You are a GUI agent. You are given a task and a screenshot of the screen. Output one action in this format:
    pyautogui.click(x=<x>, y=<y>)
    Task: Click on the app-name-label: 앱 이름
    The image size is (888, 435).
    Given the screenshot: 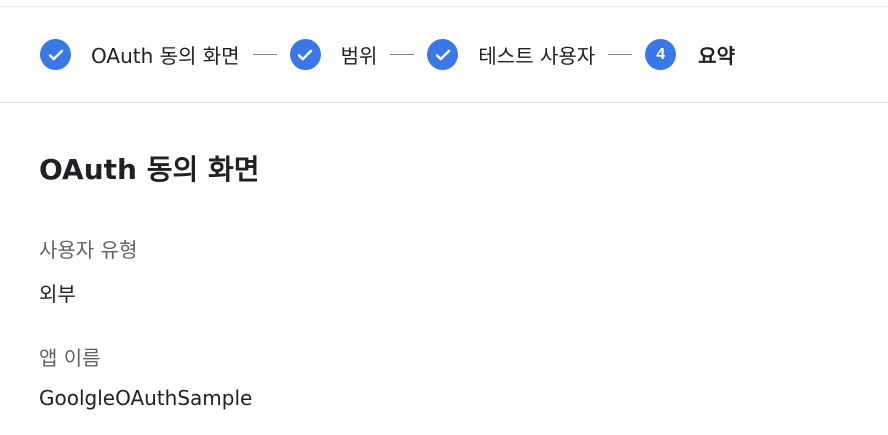 What is the action you would take?
    pyautogui.click(x=70, y=358)
    